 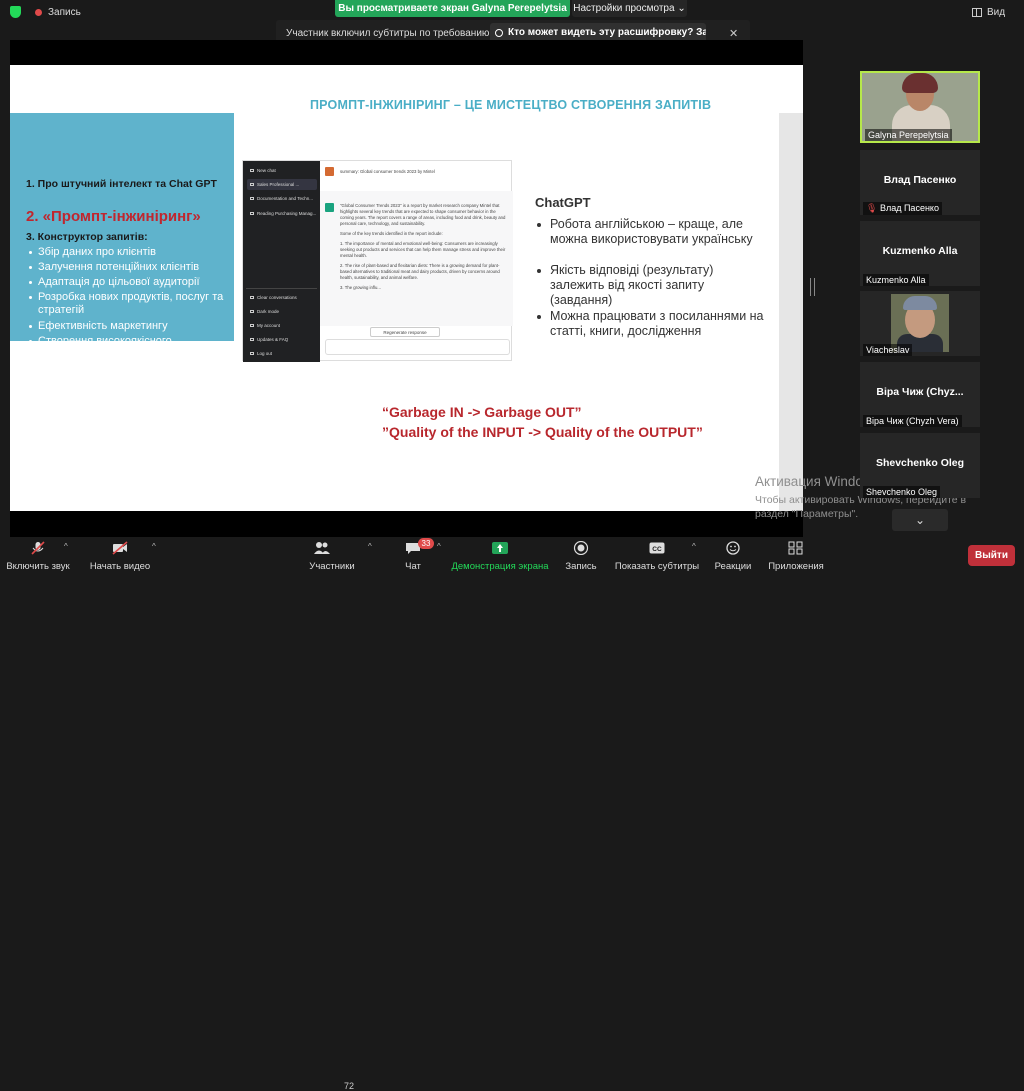 What do you see at coordinates (417, 347) in the screenshot?
I see `chatgpt-input` at bounding box center [417, 347].